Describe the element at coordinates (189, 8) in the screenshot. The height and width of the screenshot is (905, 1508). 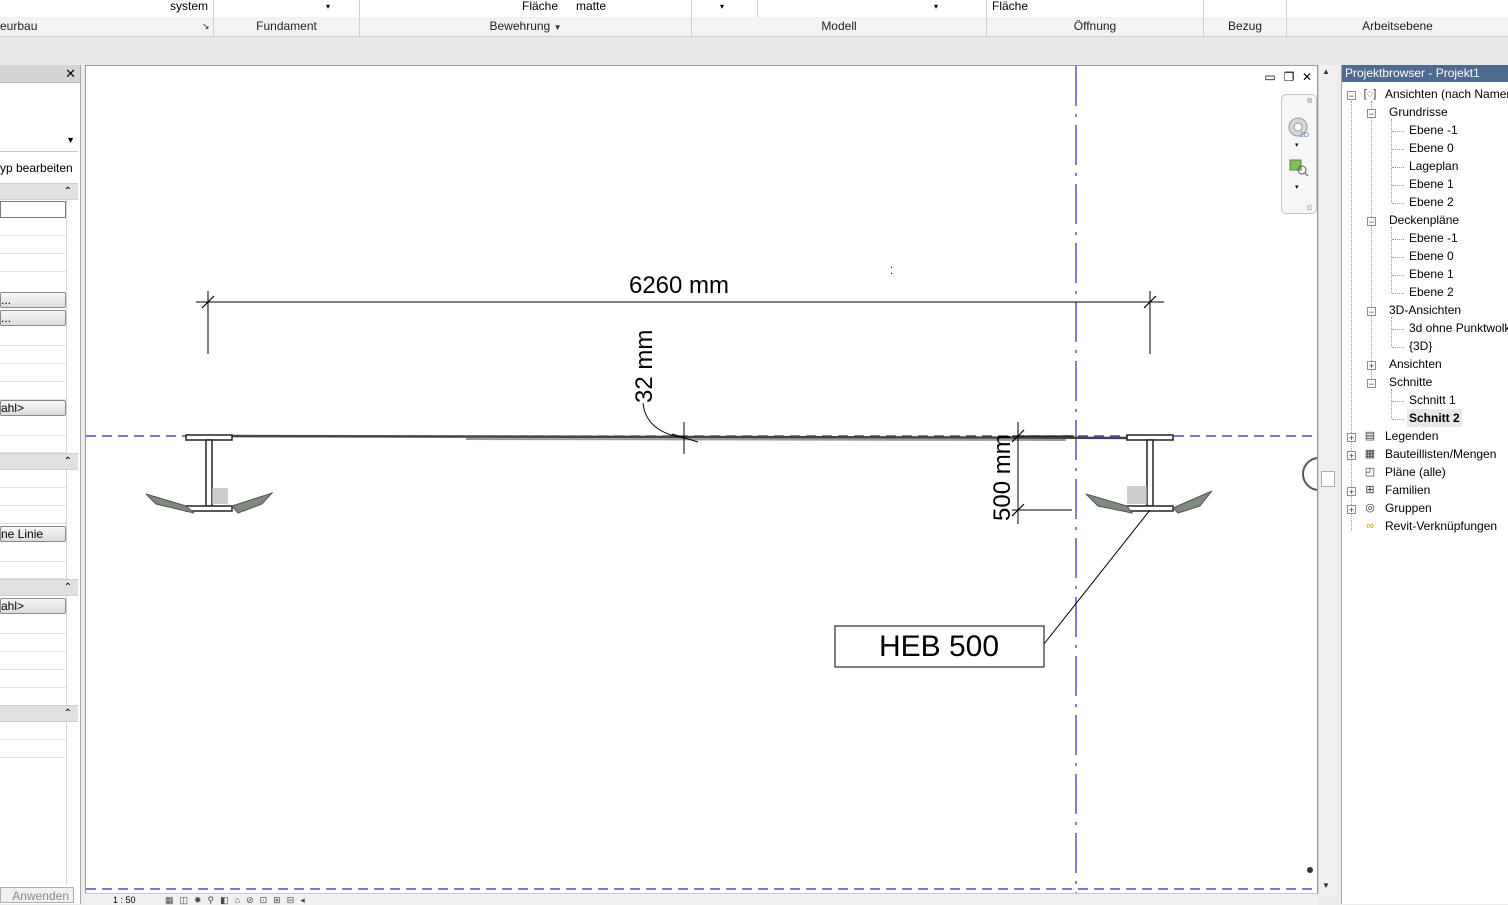
I see `system-field: system` at that location.